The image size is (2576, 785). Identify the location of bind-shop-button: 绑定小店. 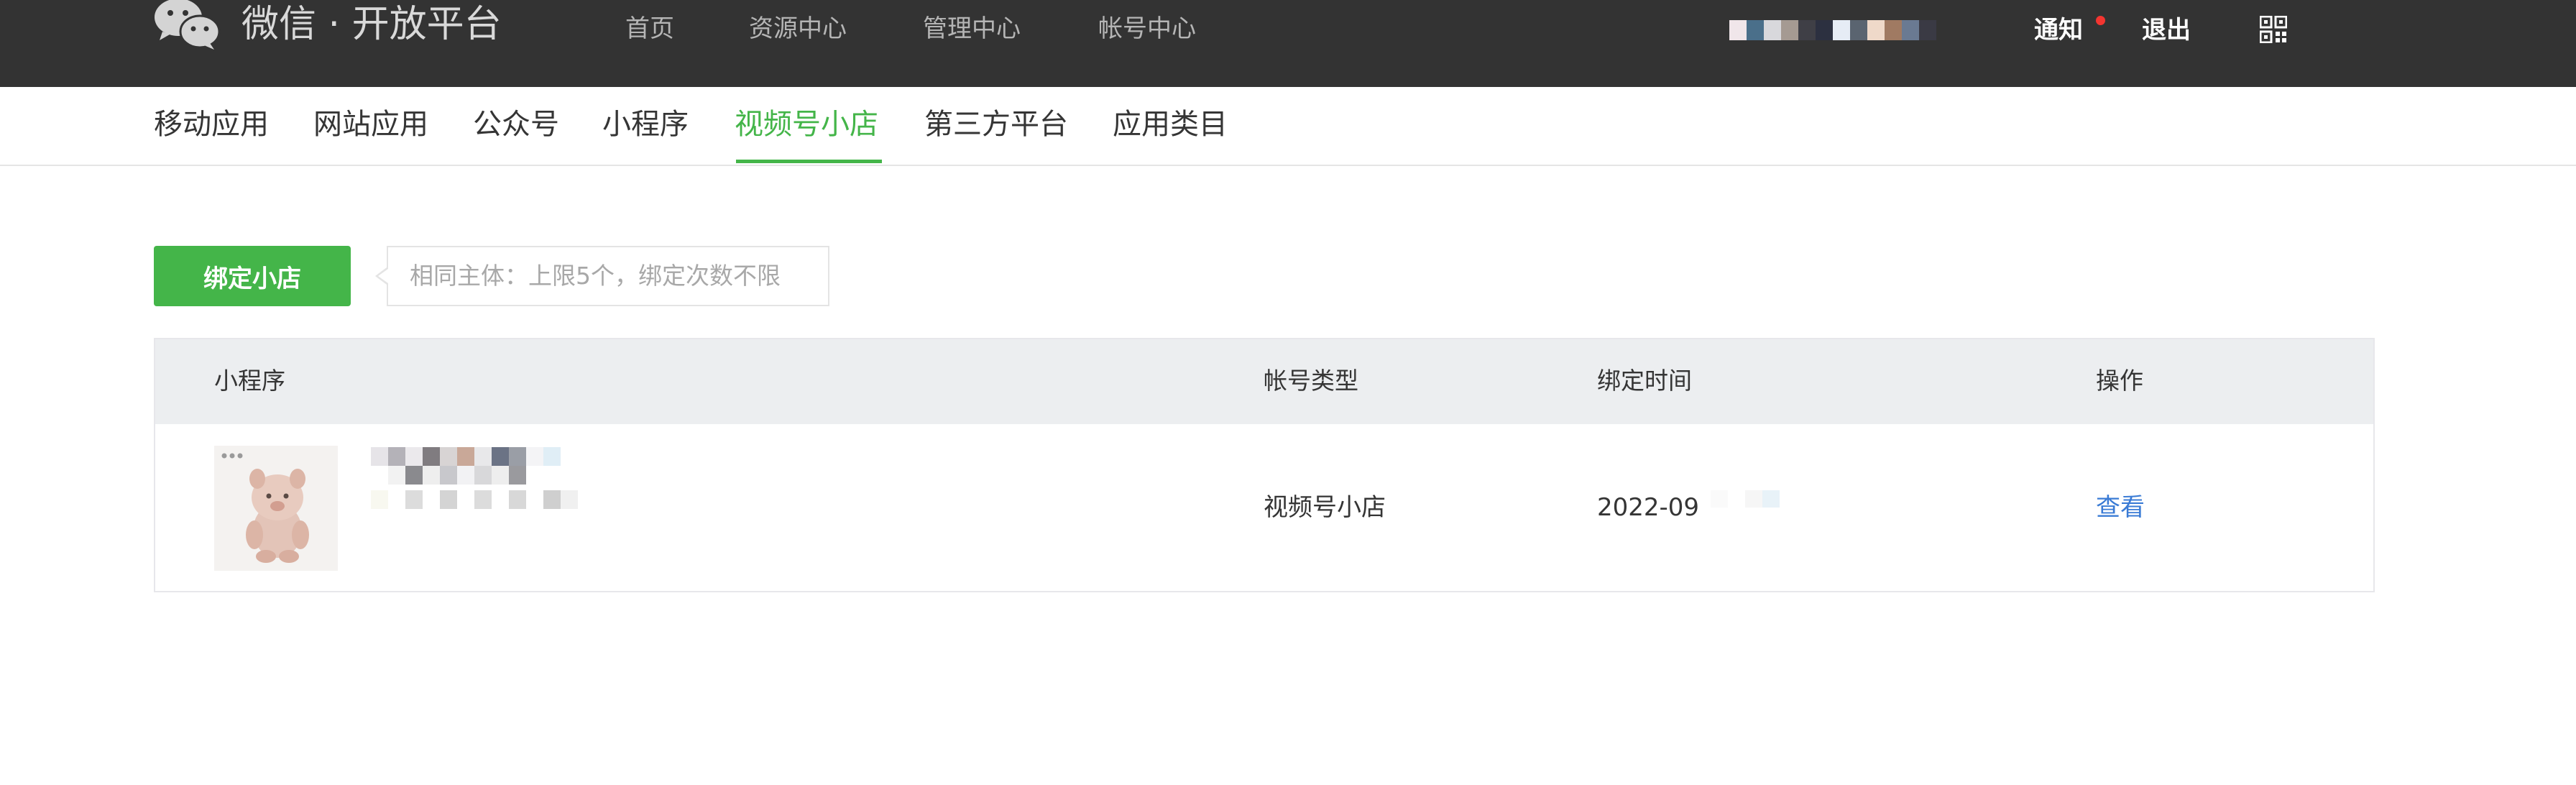
(252, 276).